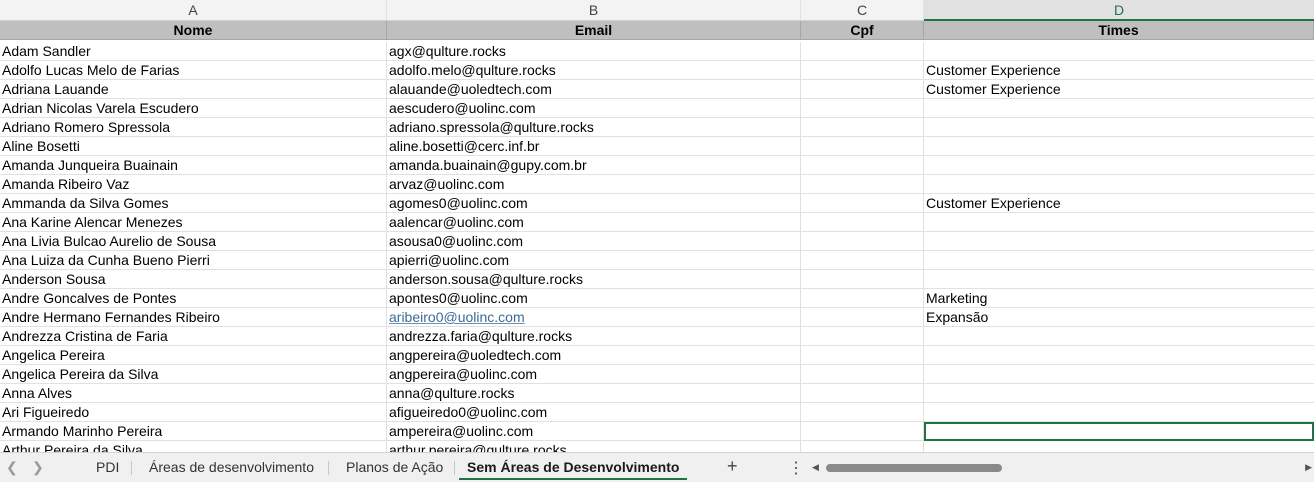 This screenshot has height=482, width=1314. Describe the element at coordinates (1119, 30) in the screenshot. I see `header-cell-times: Times` at that location.